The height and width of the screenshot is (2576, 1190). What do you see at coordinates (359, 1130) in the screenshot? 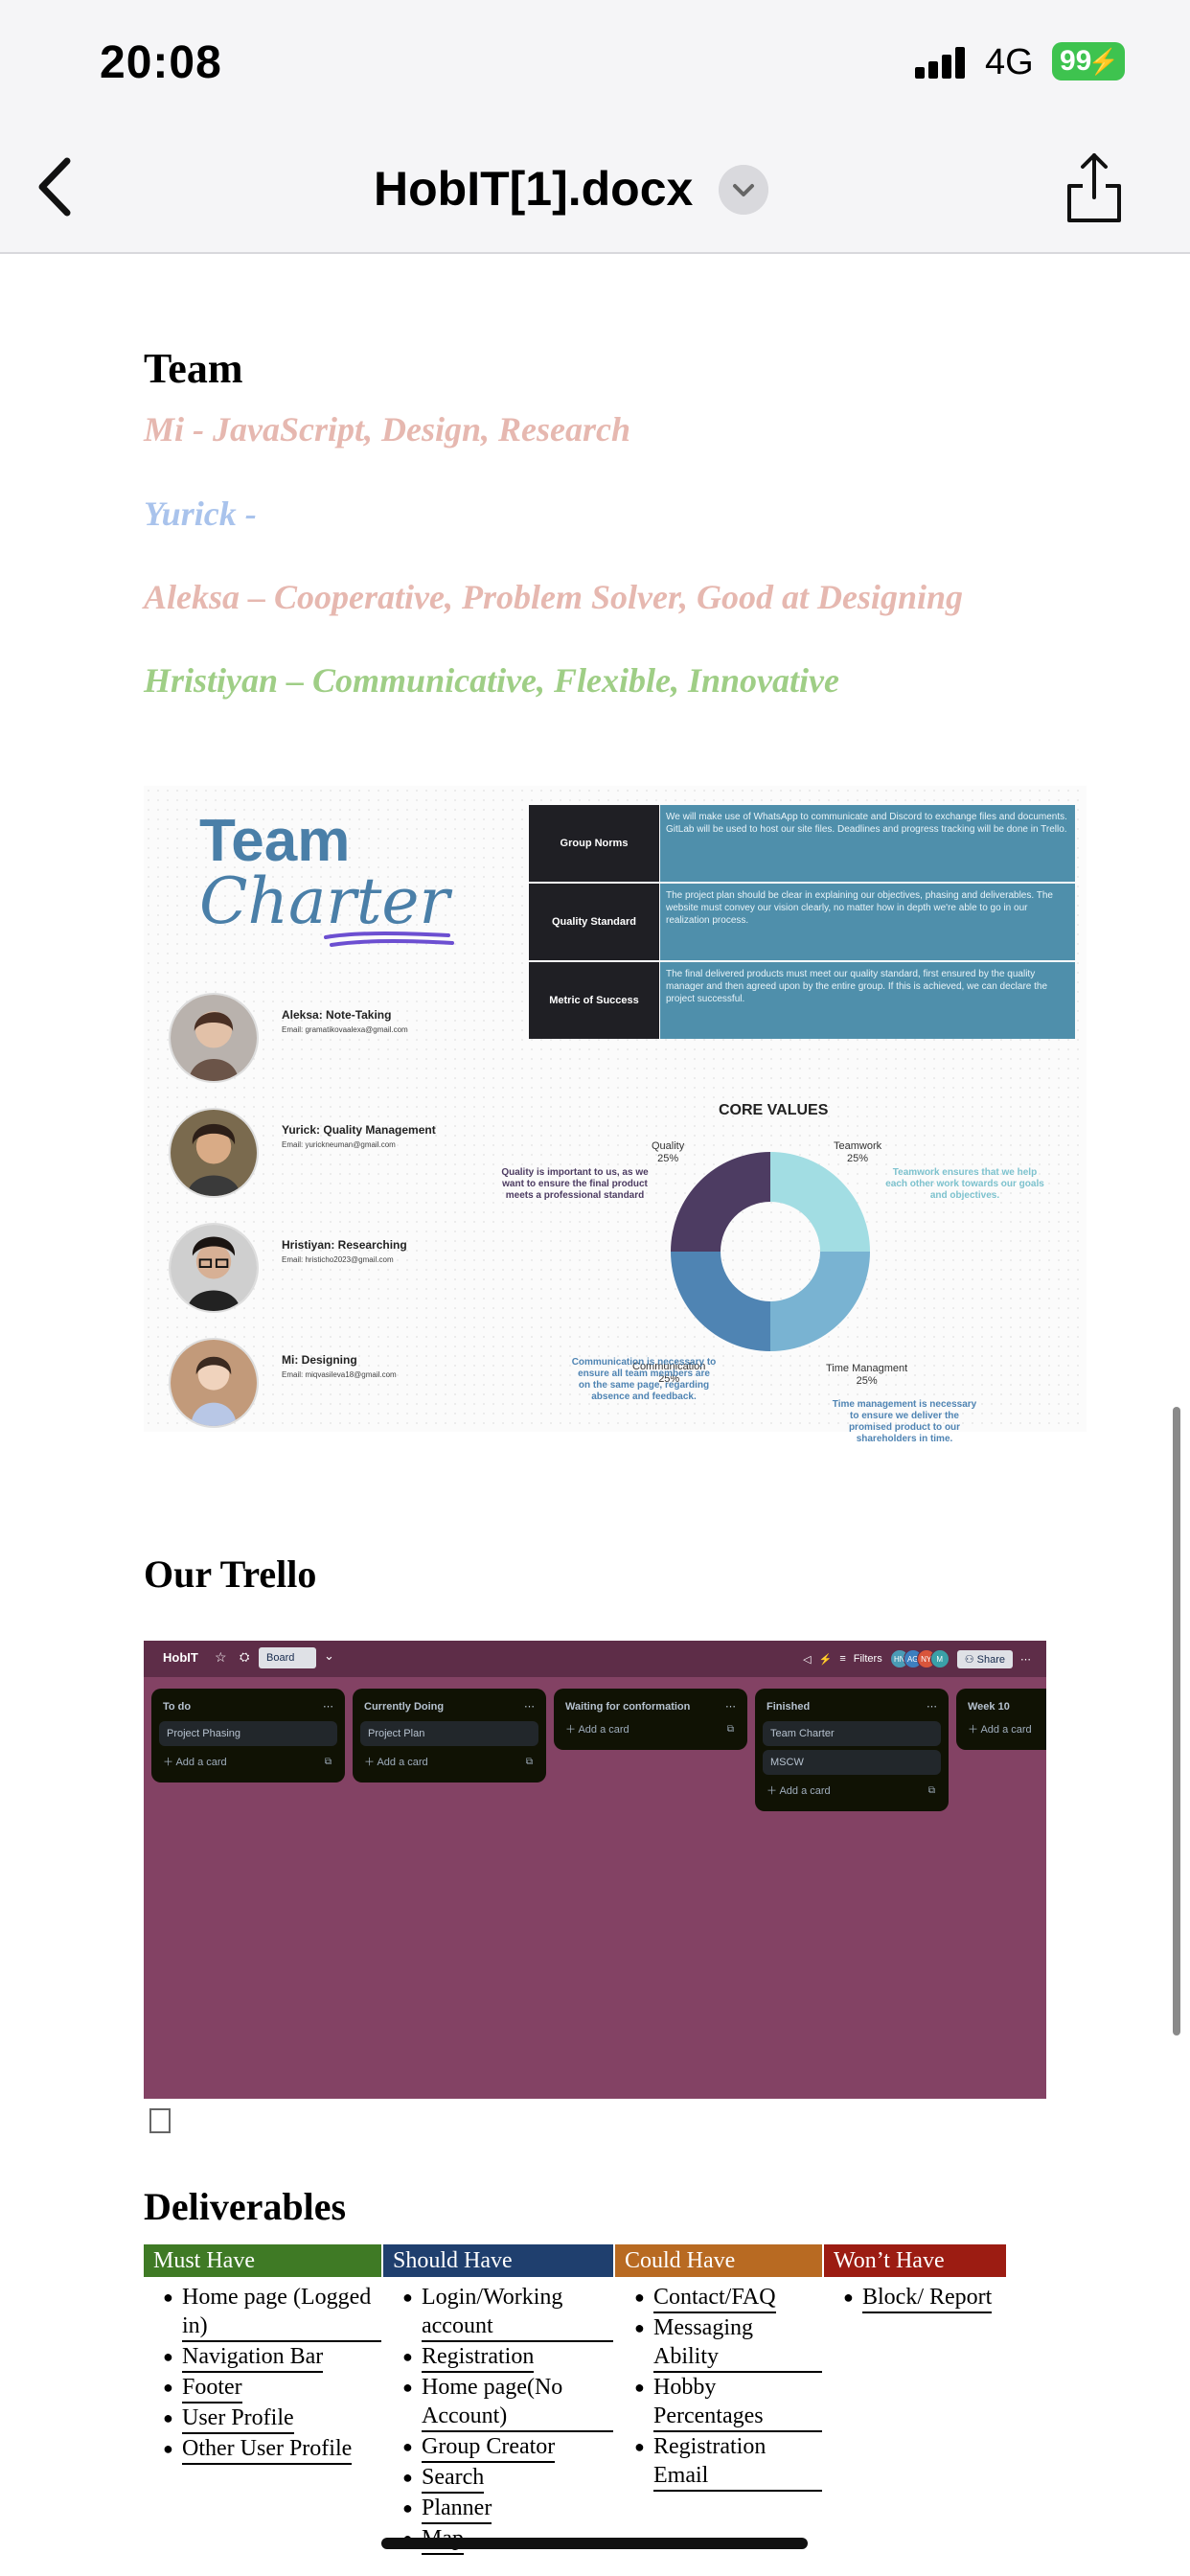
I see `member-name: Yurick: Quality Management` at bounding box center [359, 1130].